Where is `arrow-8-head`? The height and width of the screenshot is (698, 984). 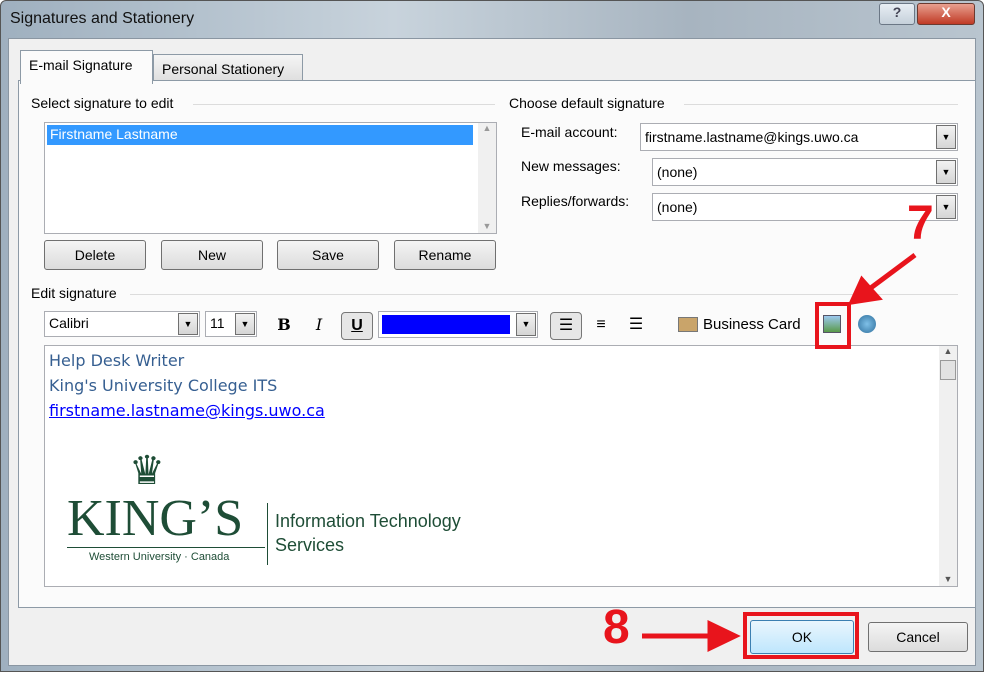 arrow-8-head is located at coordinates (724, 636).